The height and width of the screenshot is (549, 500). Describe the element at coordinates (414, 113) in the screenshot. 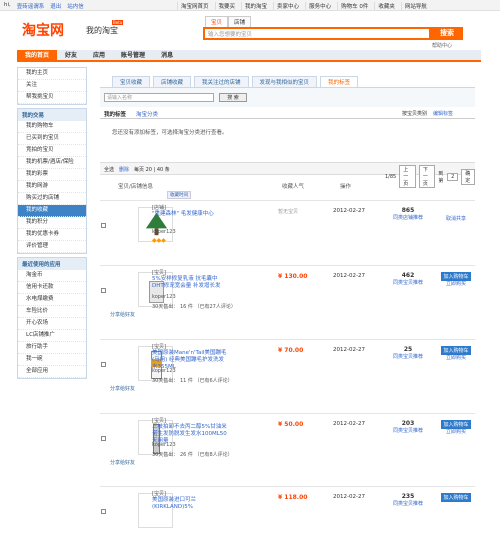

I see `sort-by-category: 按宝贝类别` at that location.